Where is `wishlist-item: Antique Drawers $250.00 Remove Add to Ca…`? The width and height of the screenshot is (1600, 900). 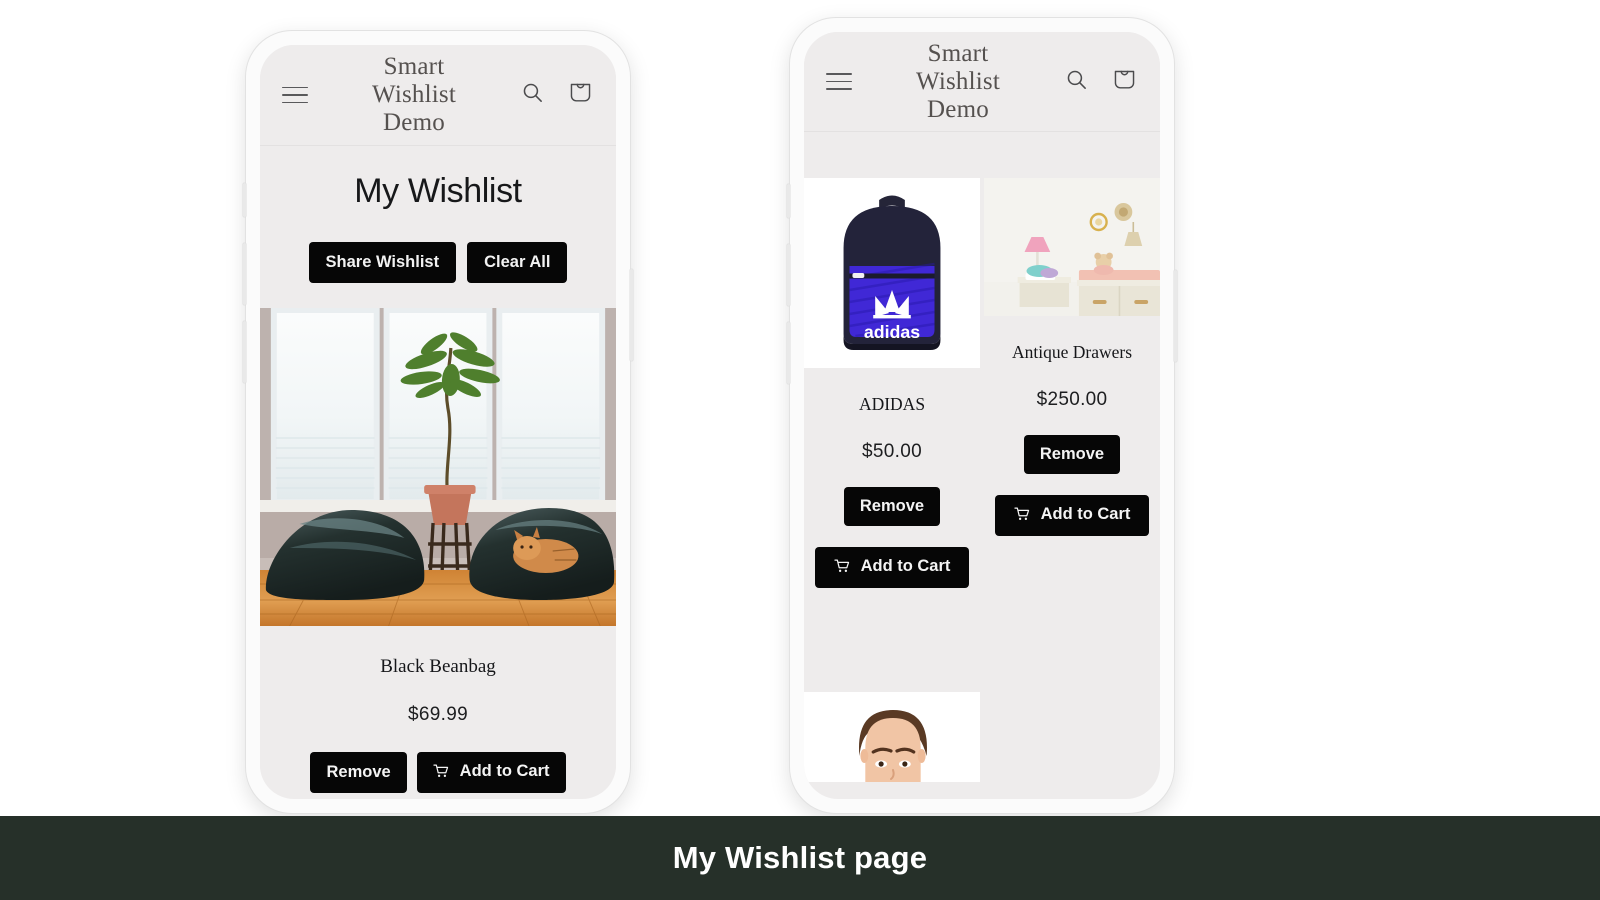 wishlist-item: Antique Drawers $250.00 Remove Add to Ca… is located at coordinates (1072, 383).